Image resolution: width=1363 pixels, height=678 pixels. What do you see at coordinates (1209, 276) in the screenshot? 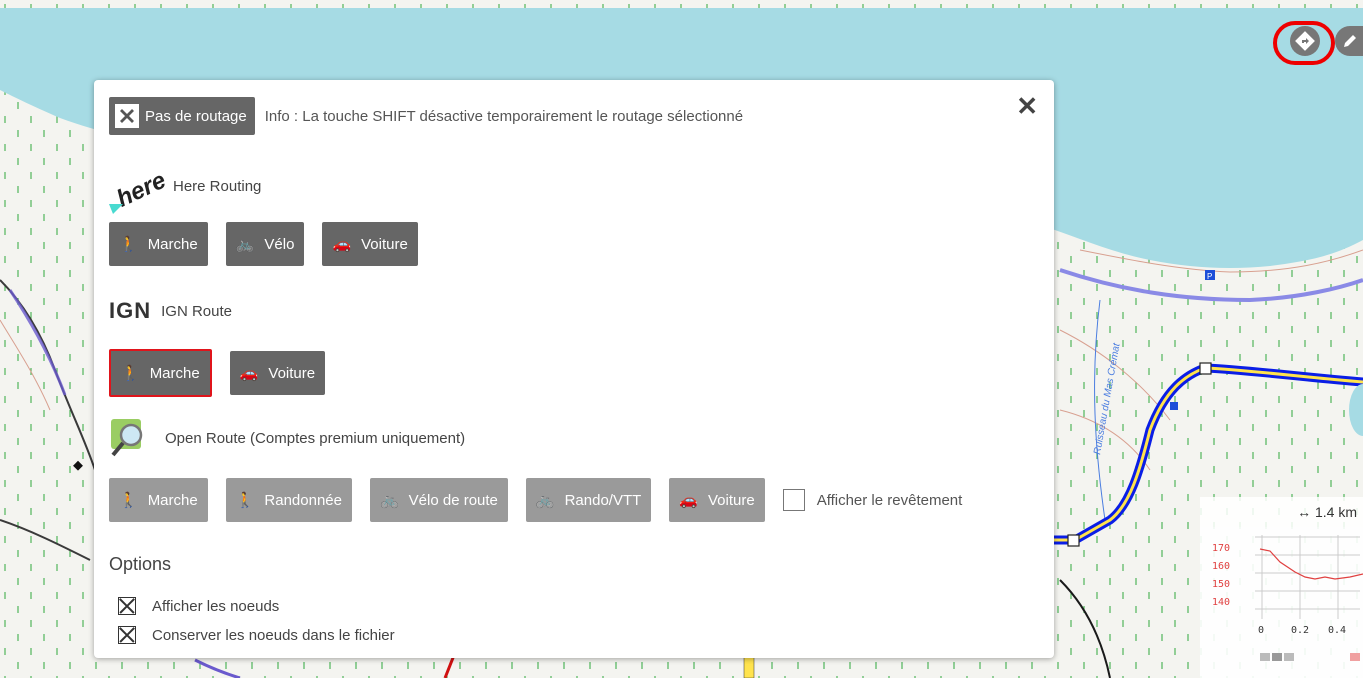
I see `svg-text: P` at bounding box center [1209, 276].